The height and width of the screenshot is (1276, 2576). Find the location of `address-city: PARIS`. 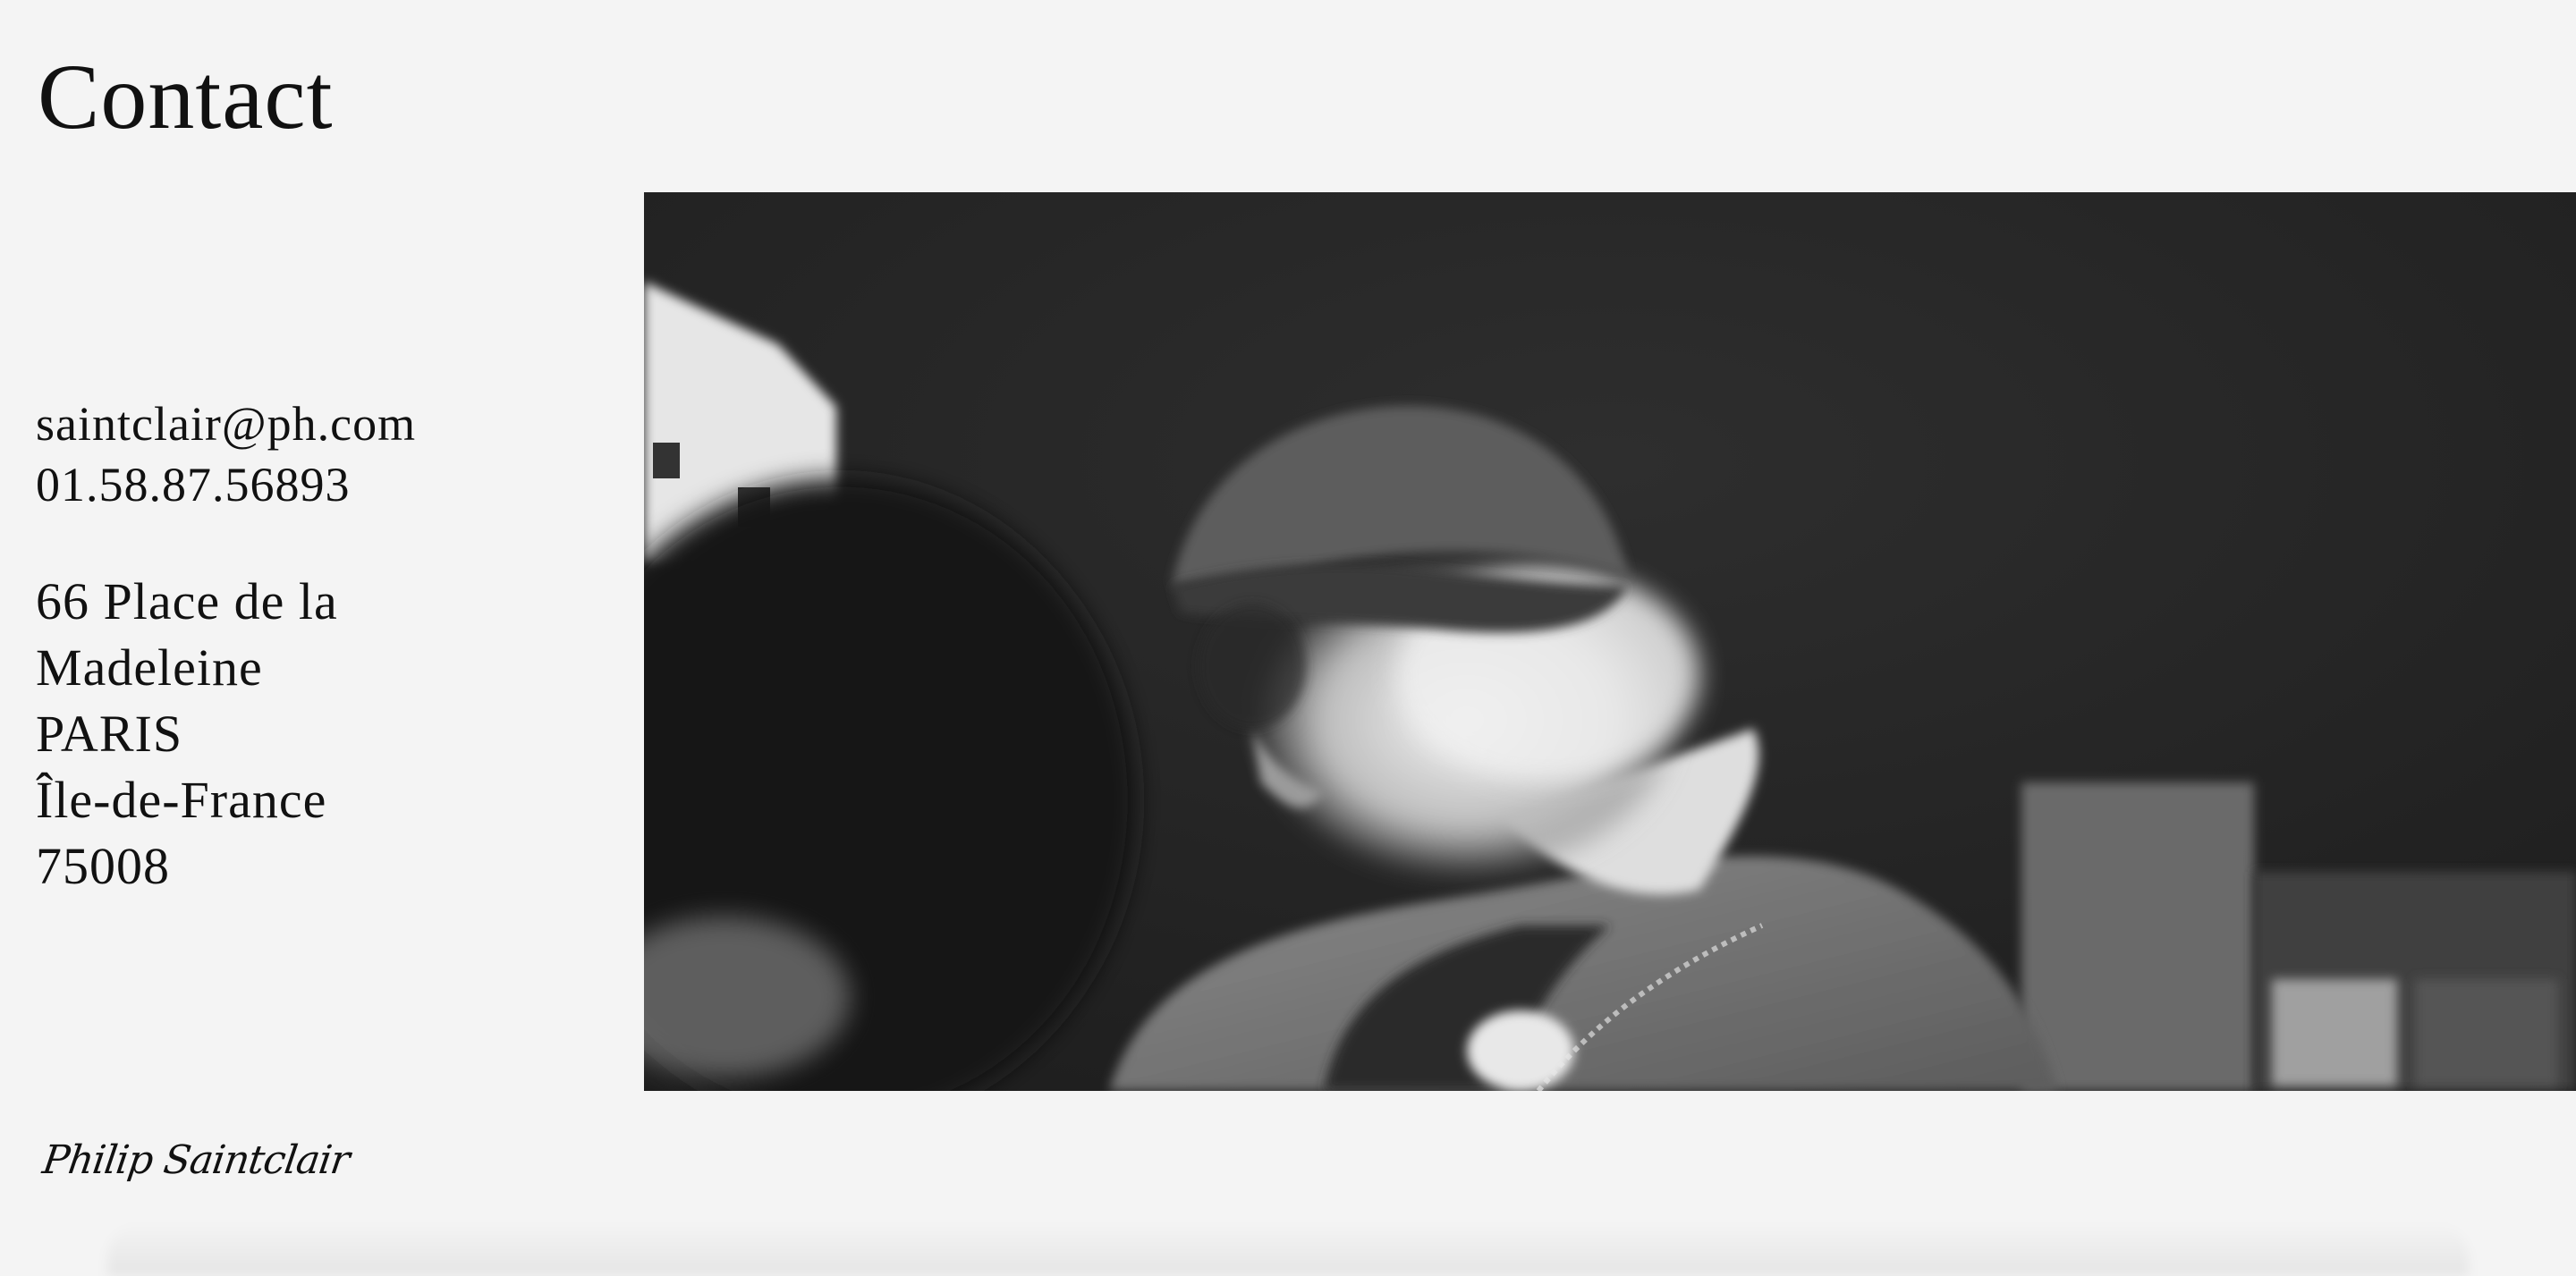

address-city: PARIS is located at coordinates (109, 734).